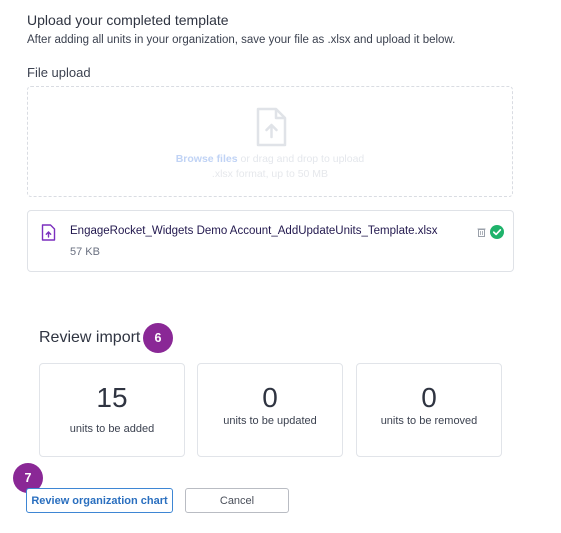 The width and height of the screenshot is (561, 533). Describe the element at coordinates (429, 421) in the screenshot. I see `units-removed-label: units to be removed` at that location.